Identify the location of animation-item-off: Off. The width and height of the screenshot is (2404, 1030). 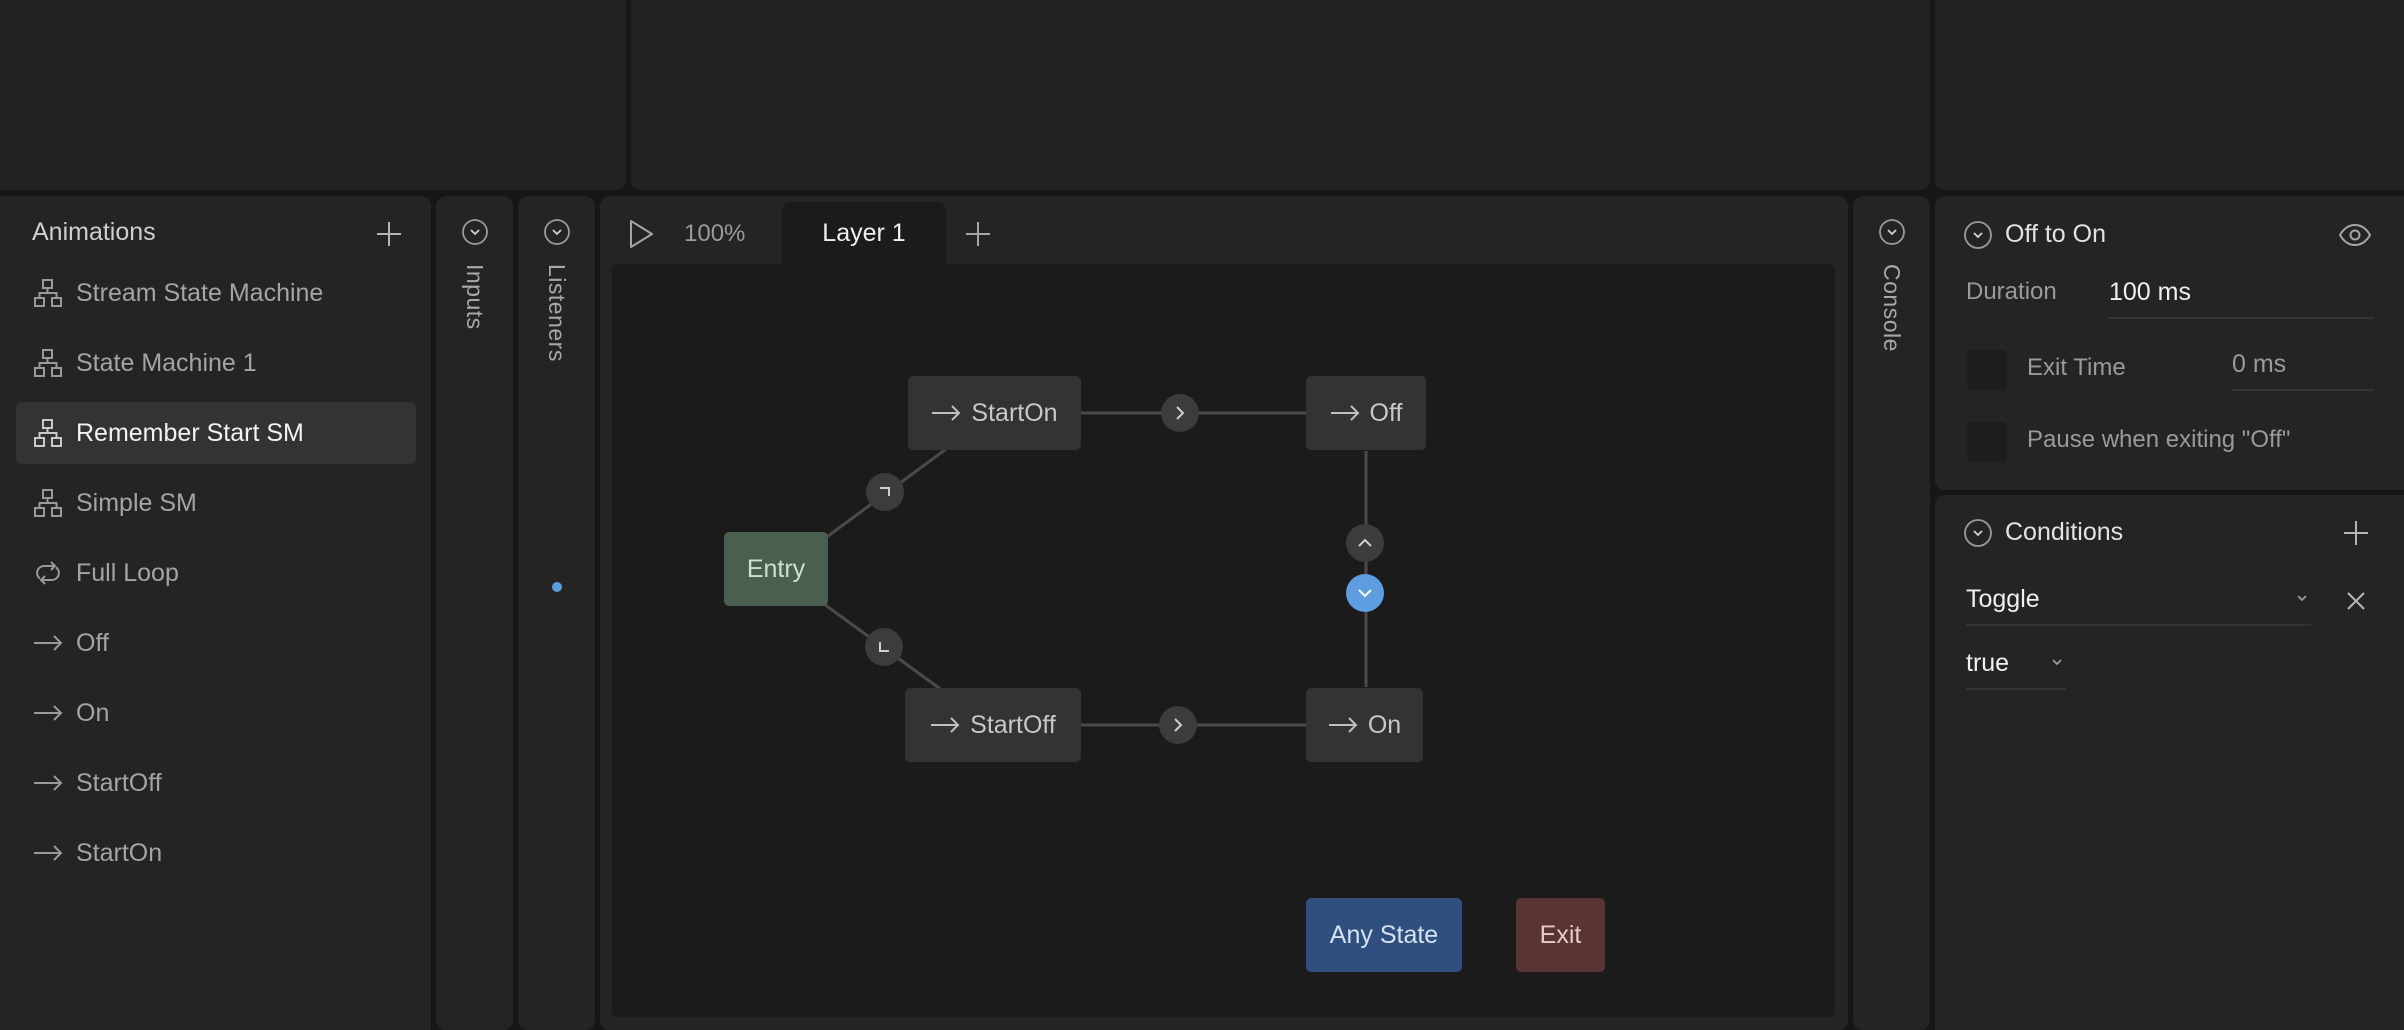
(216, 643).